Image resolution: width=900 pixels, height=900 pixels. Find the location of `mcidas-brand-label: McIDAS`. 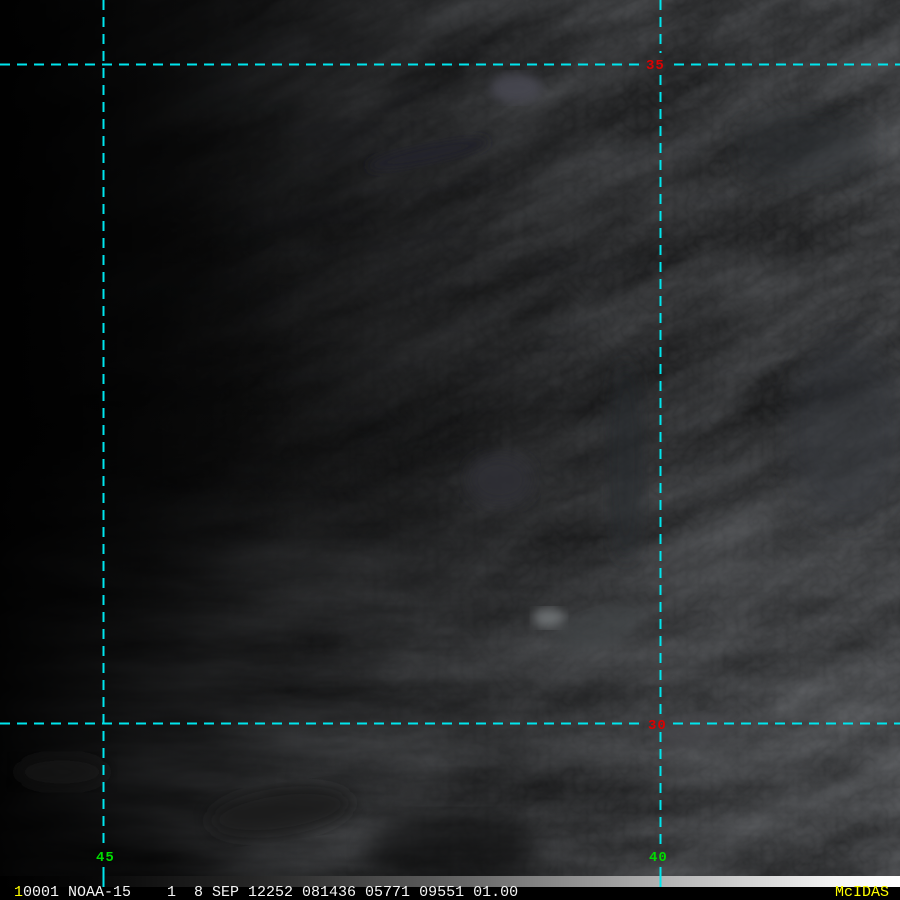

mcidas-brand-label: McIDAS is located at coordinates (861, 892).